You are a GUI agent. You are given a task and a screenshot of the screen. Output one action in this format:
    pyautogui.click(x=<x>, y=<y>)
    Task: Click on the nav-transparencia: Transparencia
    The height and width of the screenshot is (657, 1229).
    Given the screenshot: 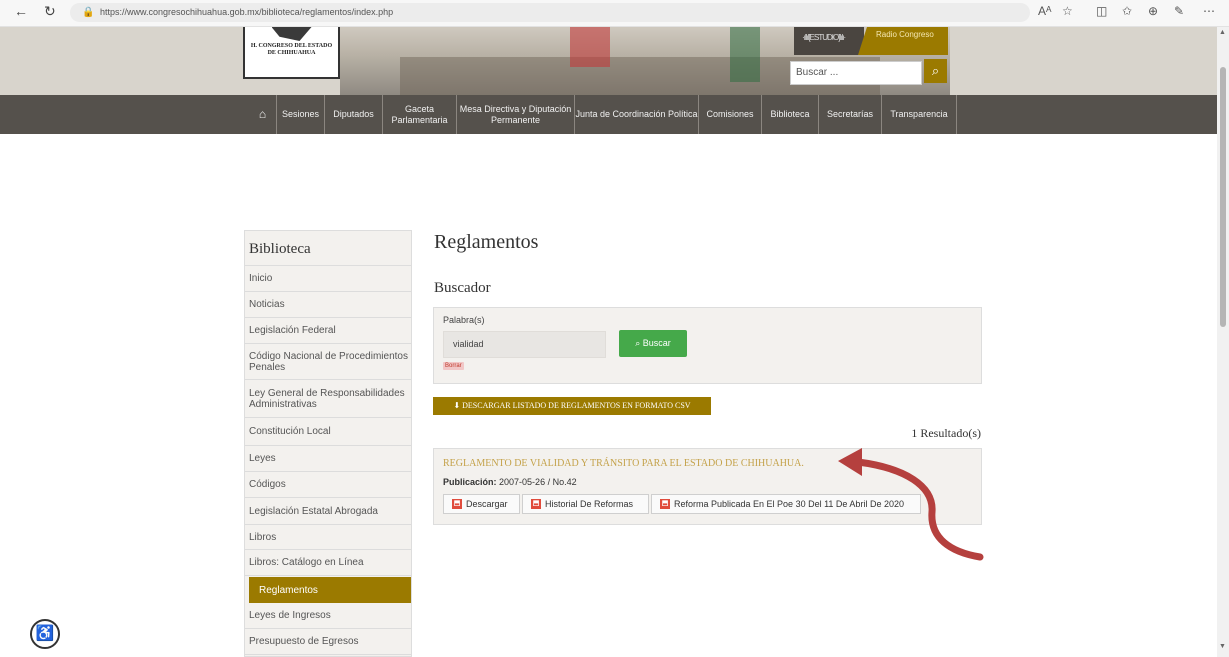 What is the action you would take?
    pyautogui.click(x=919, y=114)
    